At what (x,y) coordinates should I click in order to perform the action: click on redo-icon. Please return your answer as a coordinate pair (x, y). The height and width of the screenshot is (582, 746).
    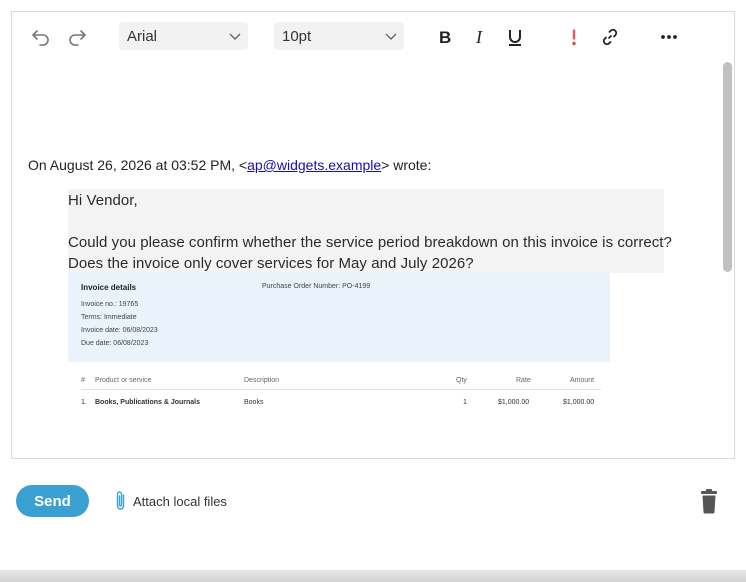
    Looking at the image, I should click on (77, 37).